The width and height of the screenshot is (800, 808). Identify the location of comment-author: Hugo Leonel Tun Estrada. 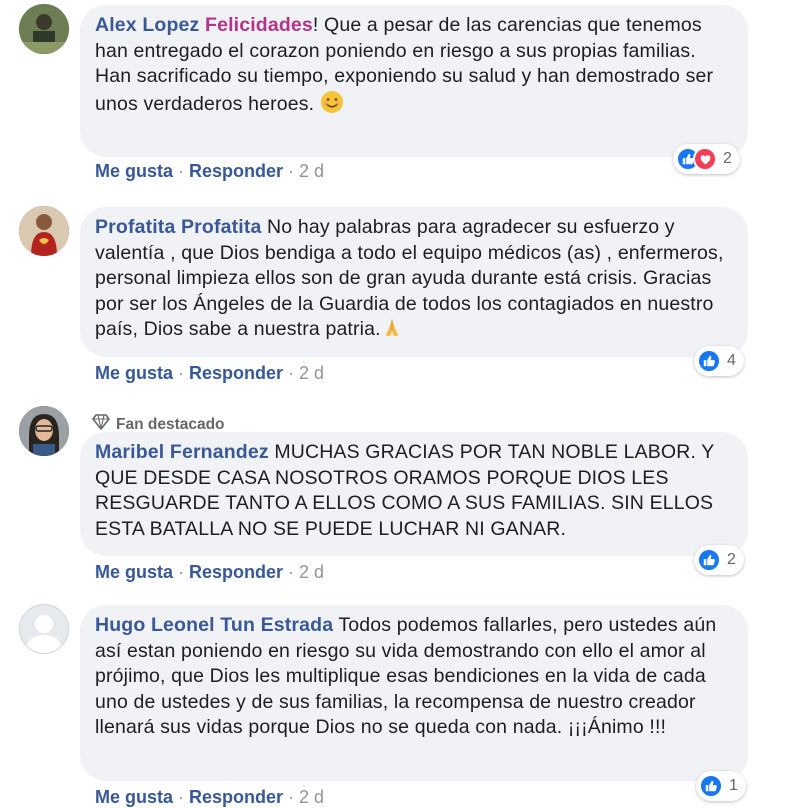
(214, 625).